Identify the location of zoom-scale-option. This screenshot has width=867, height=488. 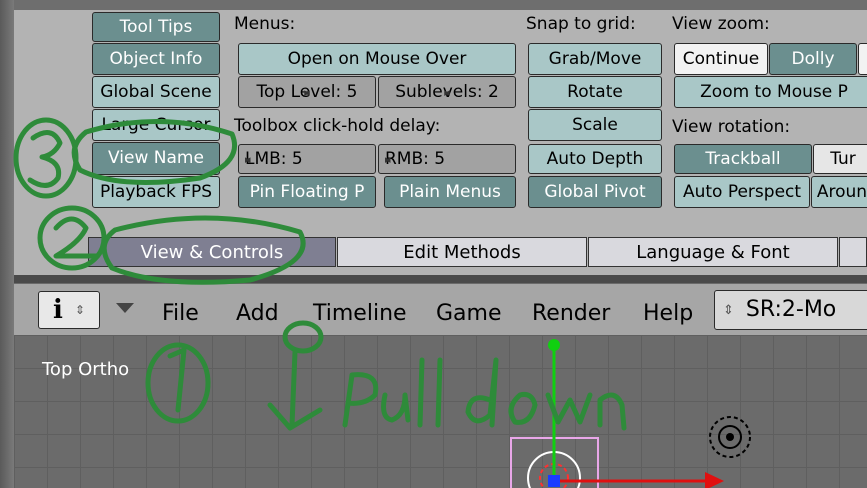
(862, 59).